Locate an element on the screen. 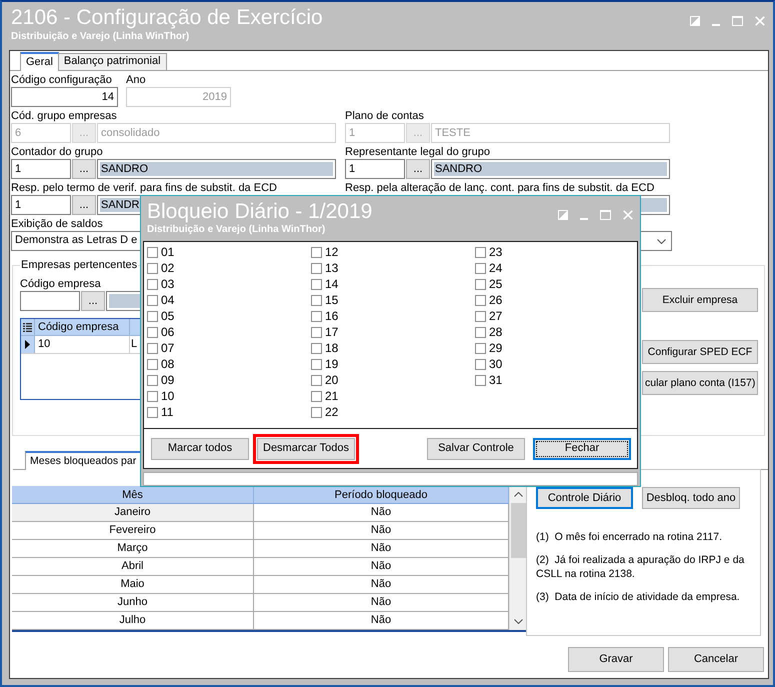 The height and width of the screenshot is (687, 775). day-label: 24 is located at coordinates (495, 268).